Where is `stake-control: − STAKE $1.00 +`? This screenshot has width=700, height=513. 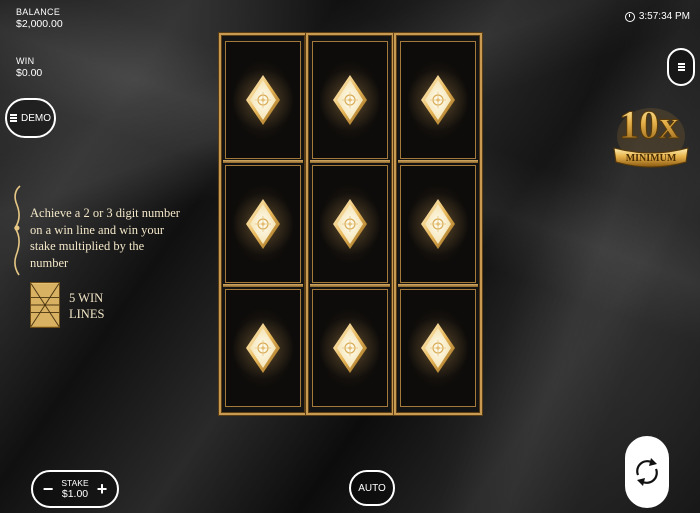 stake-control: − STAKE $1.00 + is located at coordinates (75, 489).